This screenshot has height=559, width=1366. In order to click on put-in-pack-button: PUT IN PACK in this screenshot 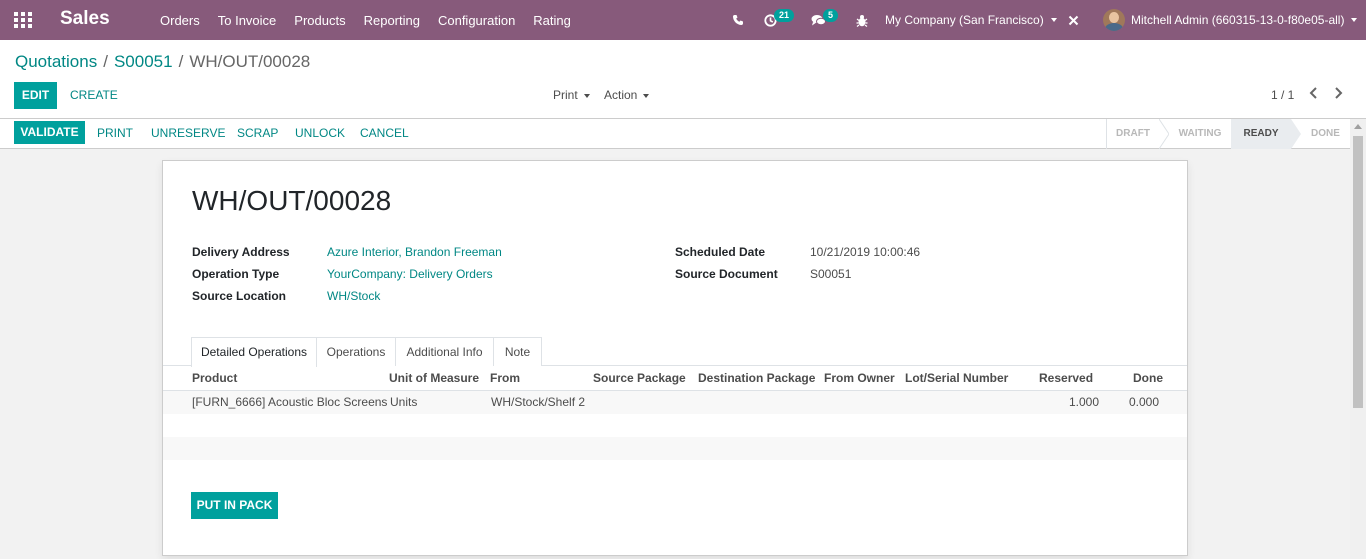, I will do `click(234, 505)`.